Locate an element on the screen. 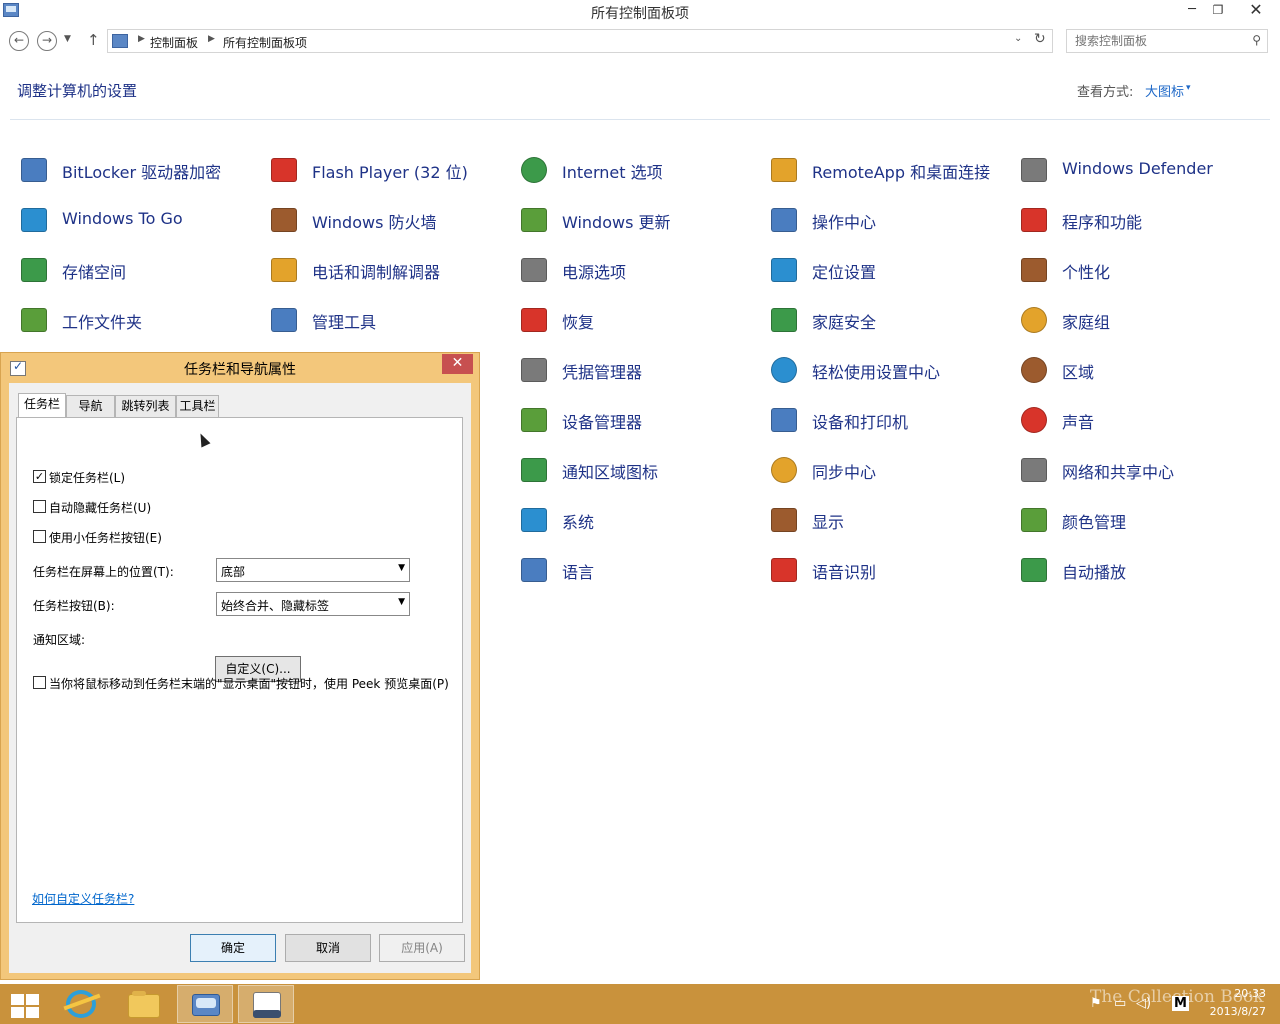 The width and height of the screenshot is (1280, 1024). autoplay-icon is located at coordinates (1034, 570).